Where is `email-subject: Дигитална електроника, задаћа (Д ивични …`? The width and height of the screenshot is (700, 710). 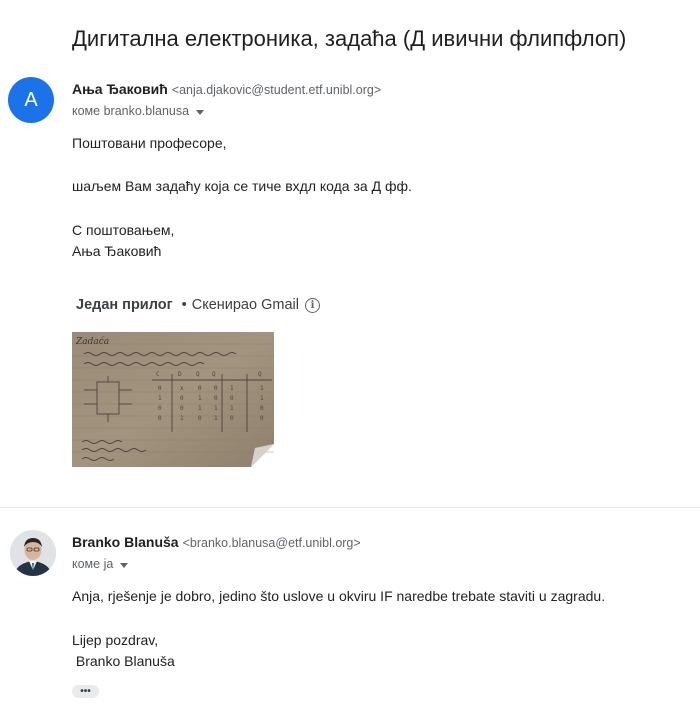
email-subject: Дигитална електроника, задаћа (Д ивични … is located at coordinates (349, 38).